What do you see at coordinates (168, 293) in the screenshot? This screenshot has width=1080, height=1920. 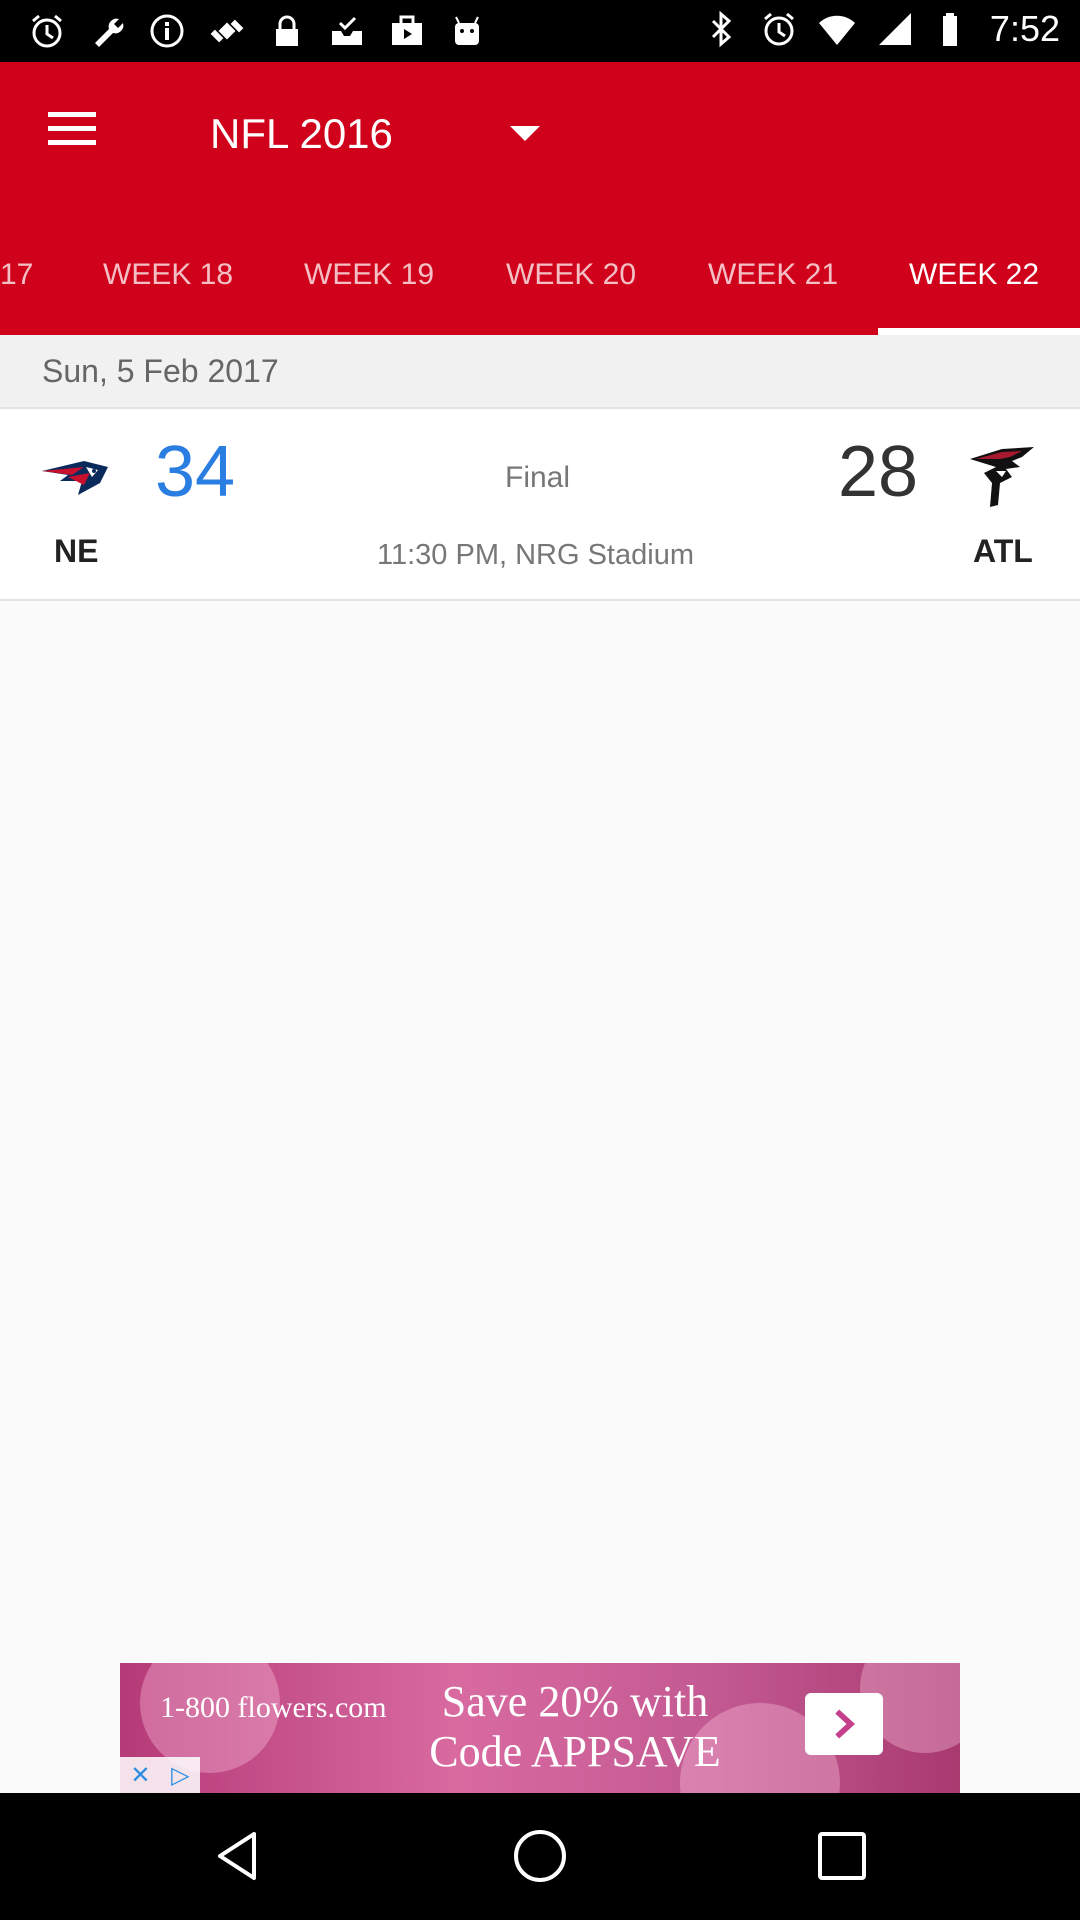 I see `tab-week-18: WEEK 18` at bounding box center [168, 293].